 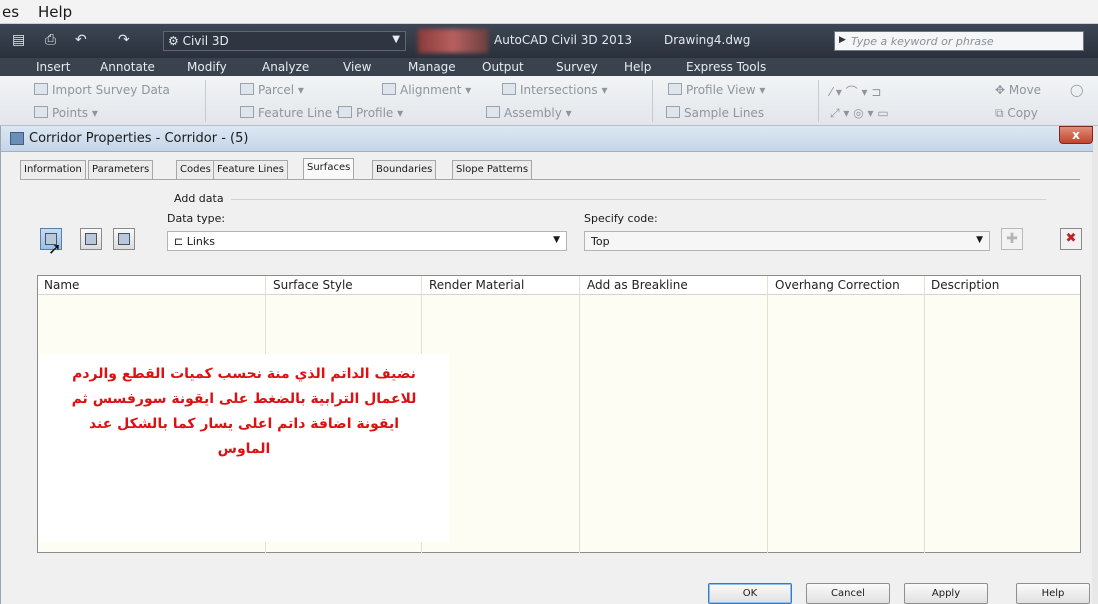 What do you see at coordinates (1053, 593) in the screenshot?
I see `help-button: Help` at bounding box center [1053, 593].